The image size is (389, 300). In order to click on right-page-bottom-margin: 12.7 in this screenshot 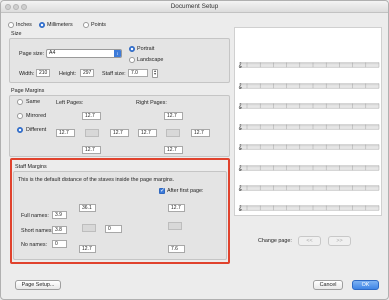, I will do `click(173, 150)`.